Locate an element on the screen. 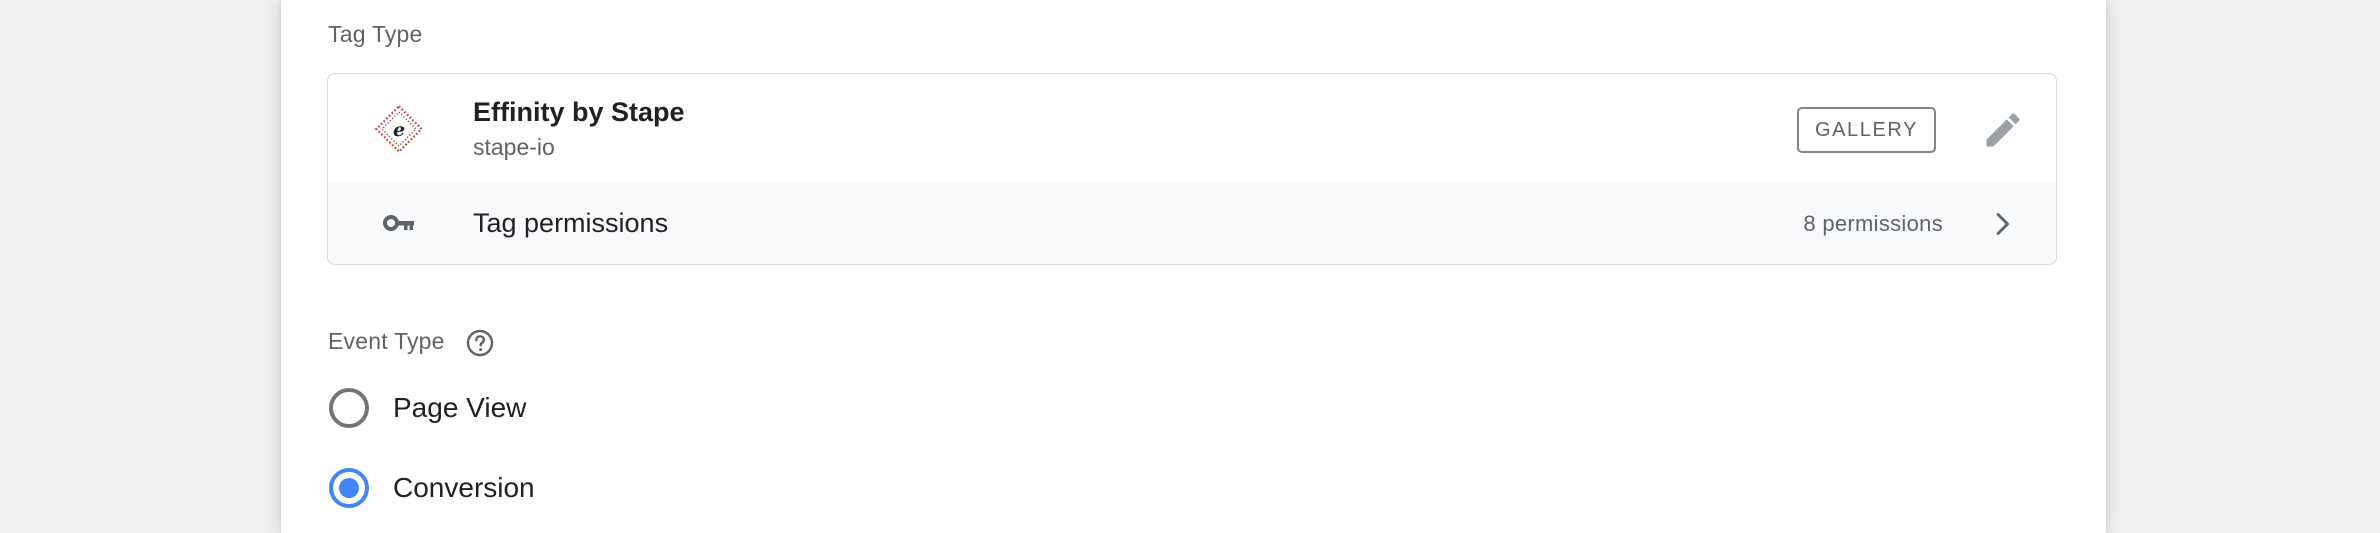 The height and width of the screenshot is (533, 2380). tag-permissions-label: Tag permissions is located at coordinates (571, 223).